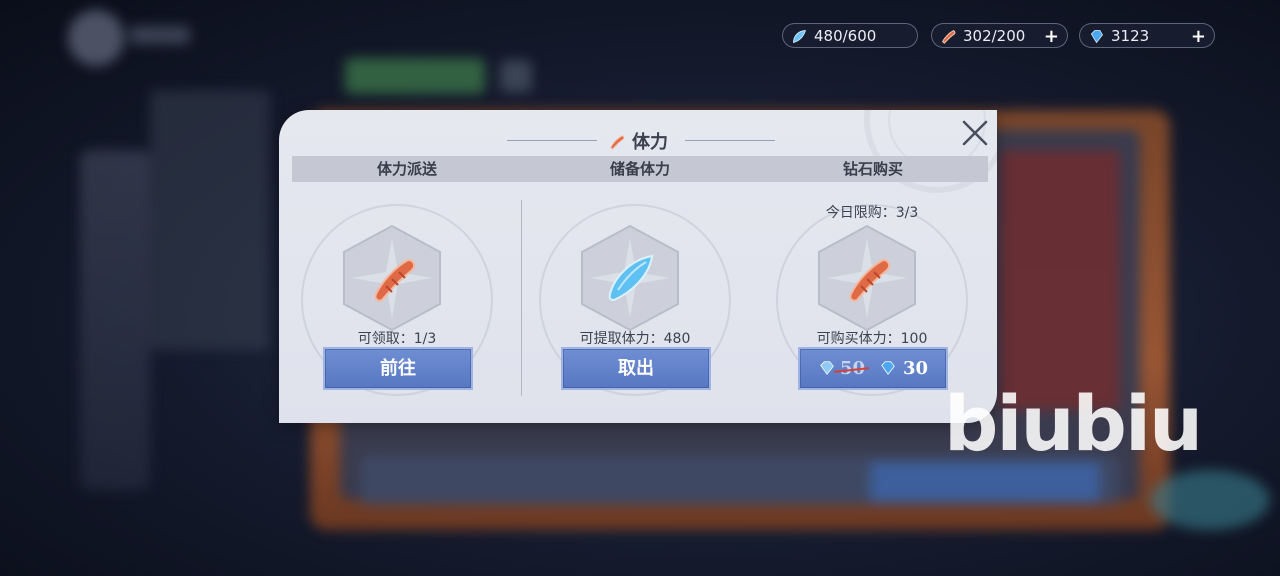 This screenshot has height=576, width=1280. I want to click on bg-avatar, so click(96, 38).